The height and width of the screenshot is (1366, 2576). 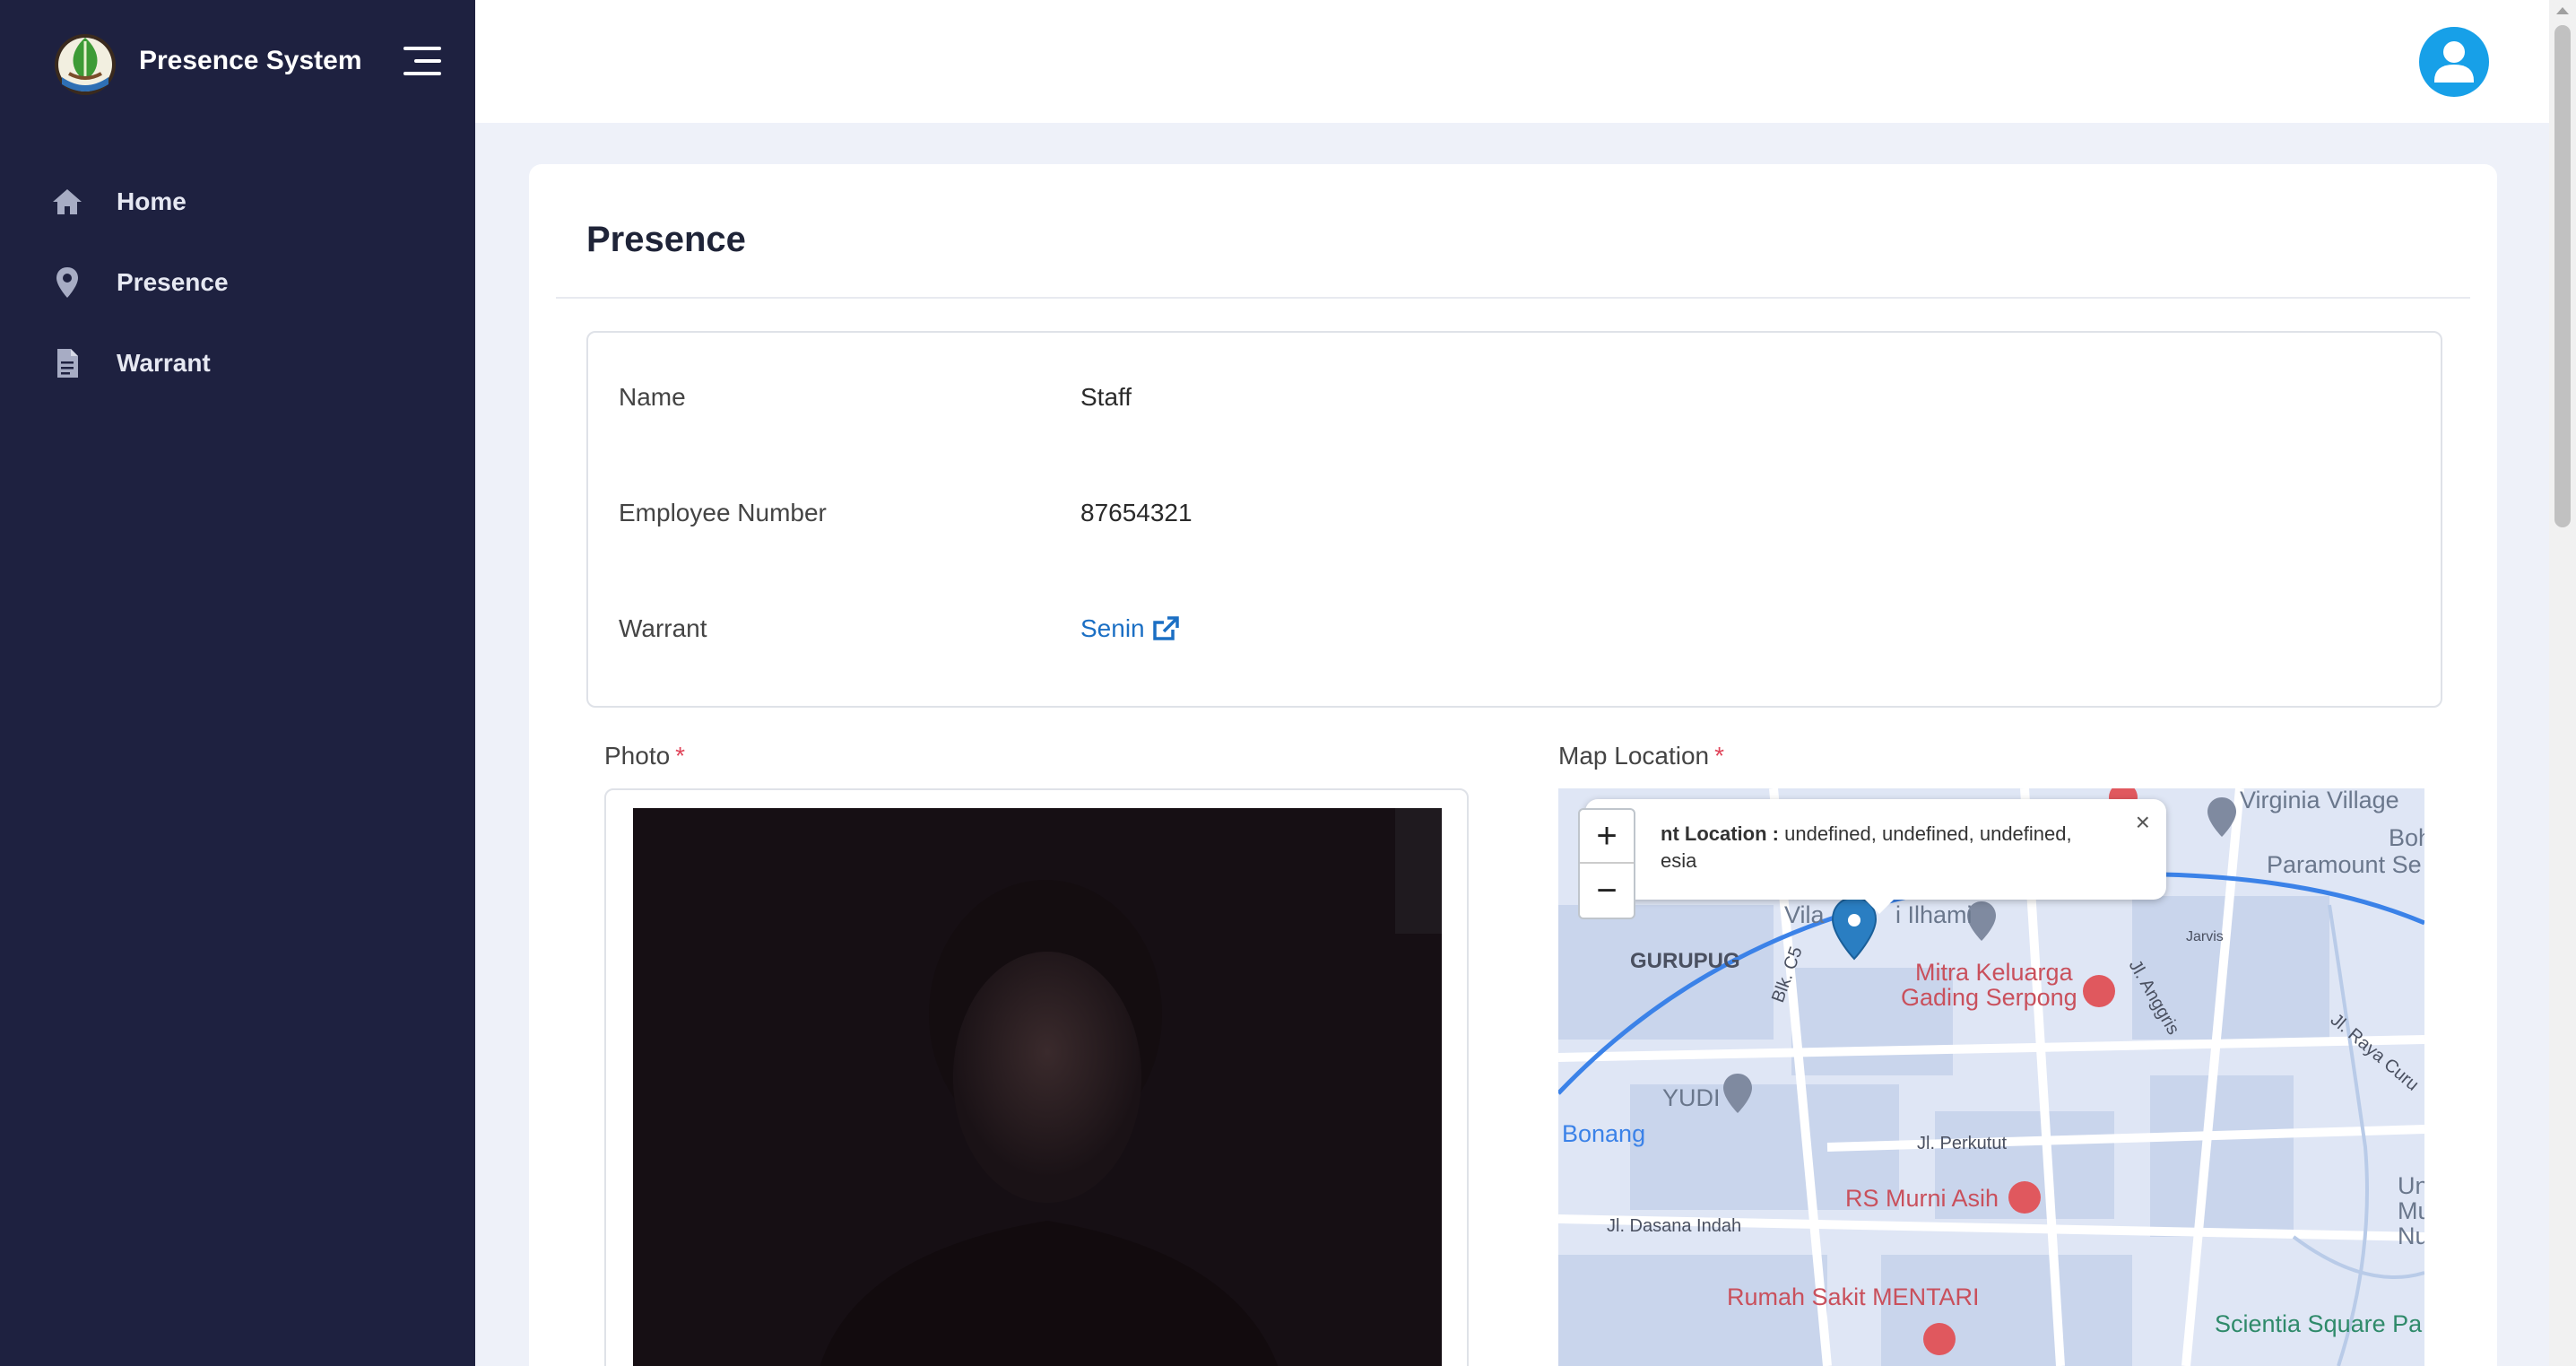 I want to click on map-label-virginia: Virginia Village, so click(x=2319, y=801).